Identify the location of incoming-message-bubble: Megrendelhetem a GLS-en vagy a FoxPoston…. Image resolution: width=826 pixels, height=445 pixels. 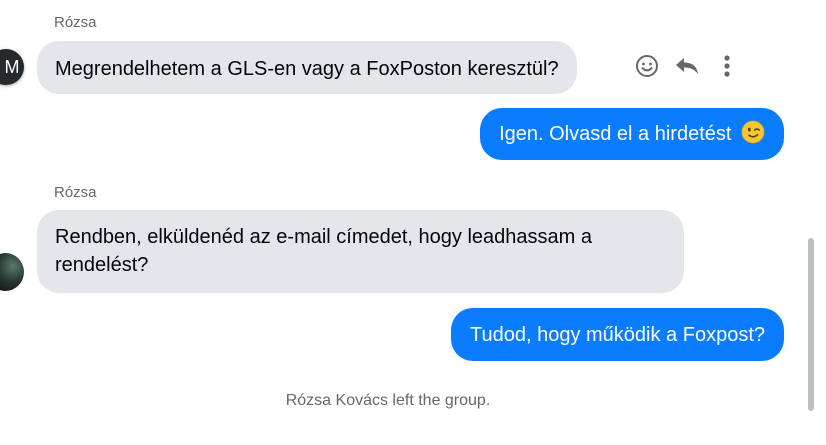
(307, 67).